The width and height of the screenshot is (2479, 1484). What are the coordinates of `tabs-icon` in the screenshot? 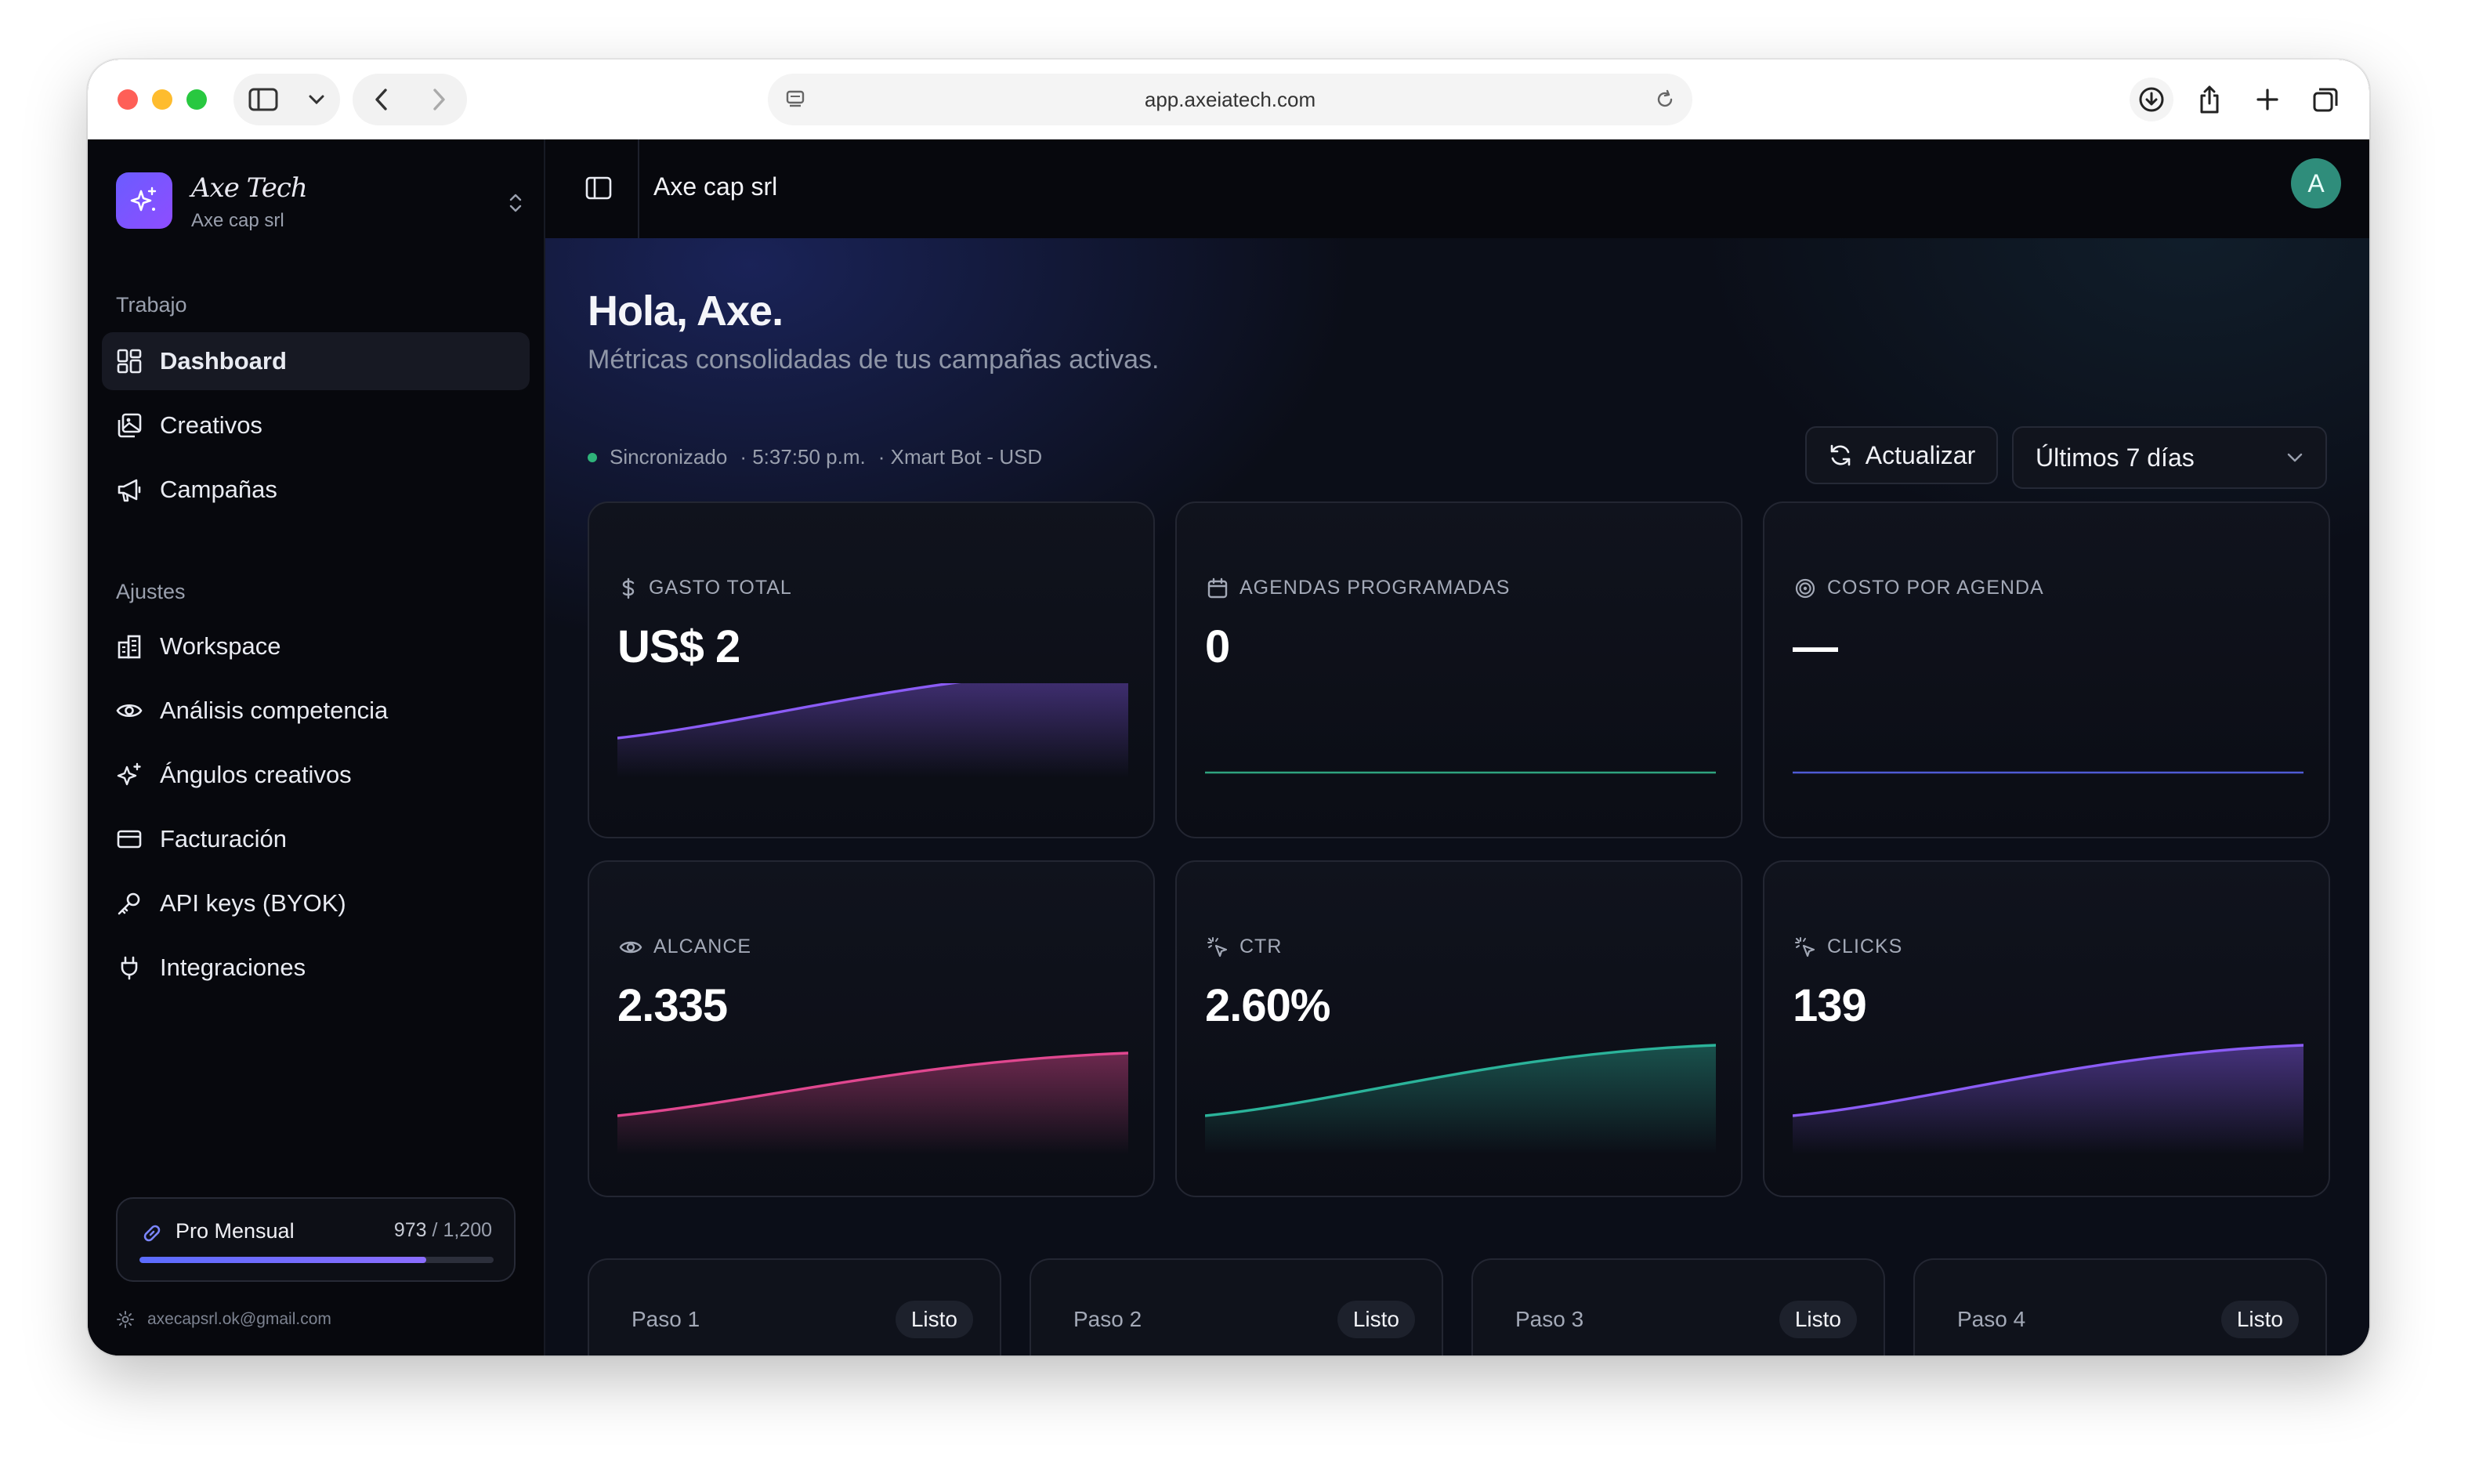 It's located at (2325, 100).